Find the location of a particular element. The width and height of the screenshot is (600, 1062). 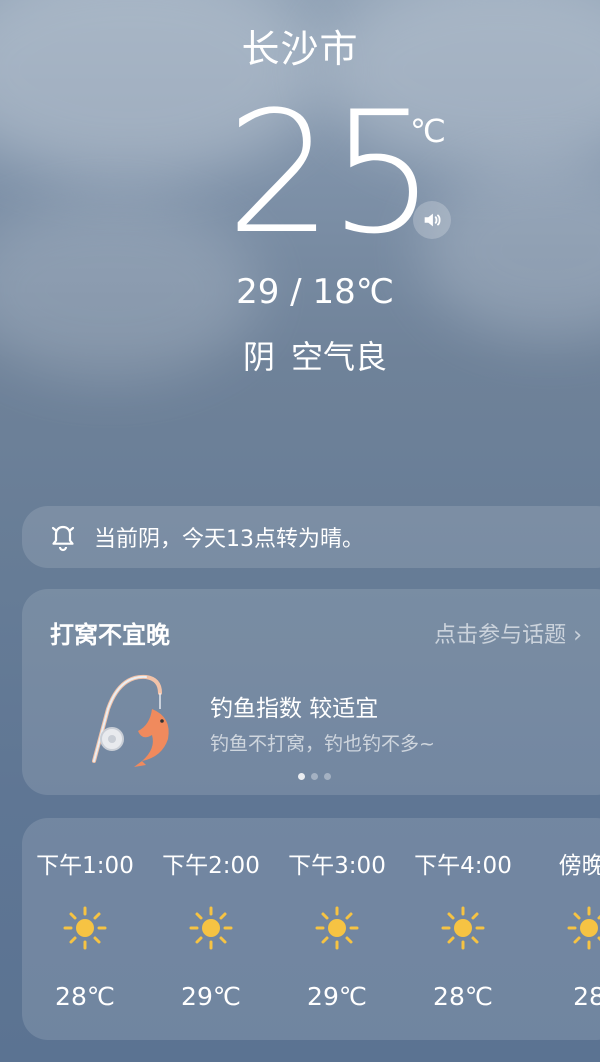

fishing-illustration is located at coordinates (130, 720).